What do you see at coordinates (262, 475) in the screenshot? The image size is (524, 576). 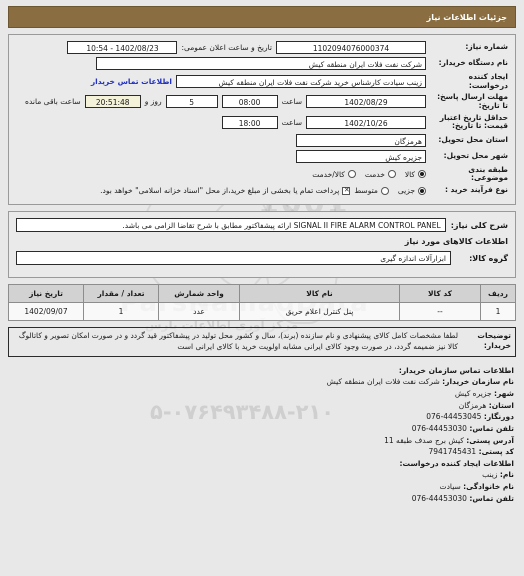 I see `creator-first-name-row: نام: زینب` at bounding box center [262, 475].